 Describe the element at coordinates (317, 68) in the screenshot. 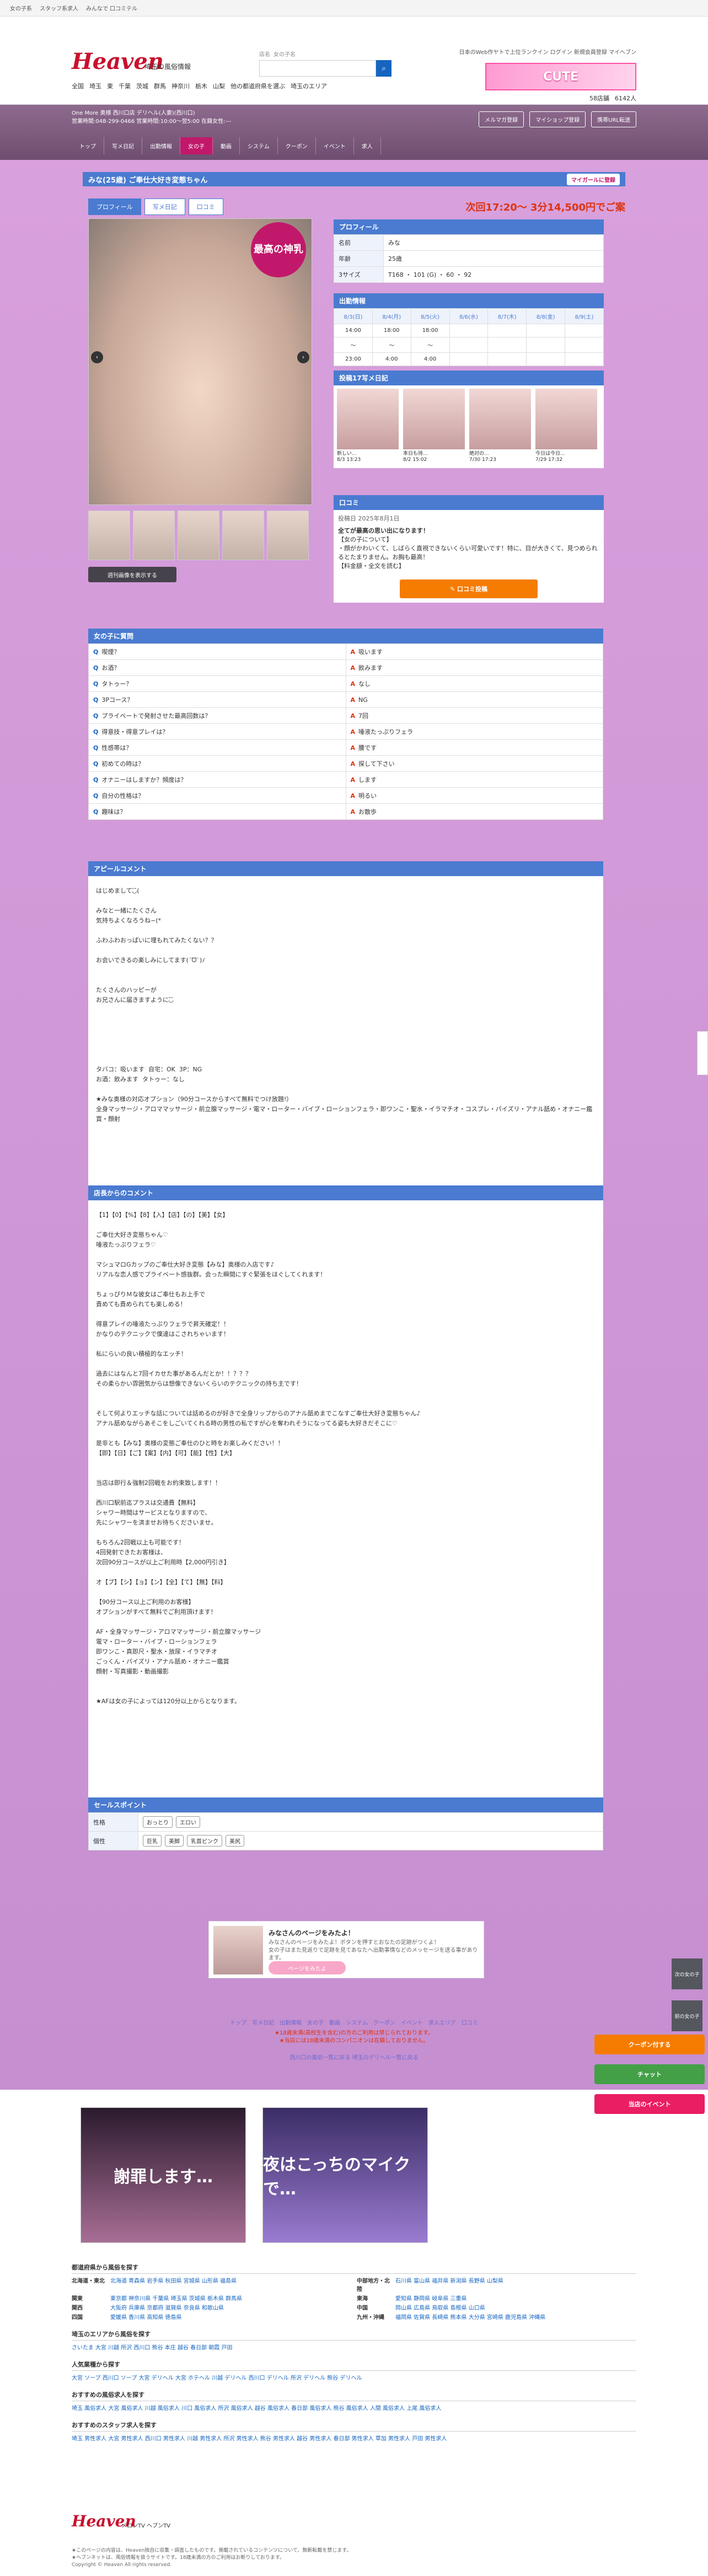

I see `search-input` at that location.